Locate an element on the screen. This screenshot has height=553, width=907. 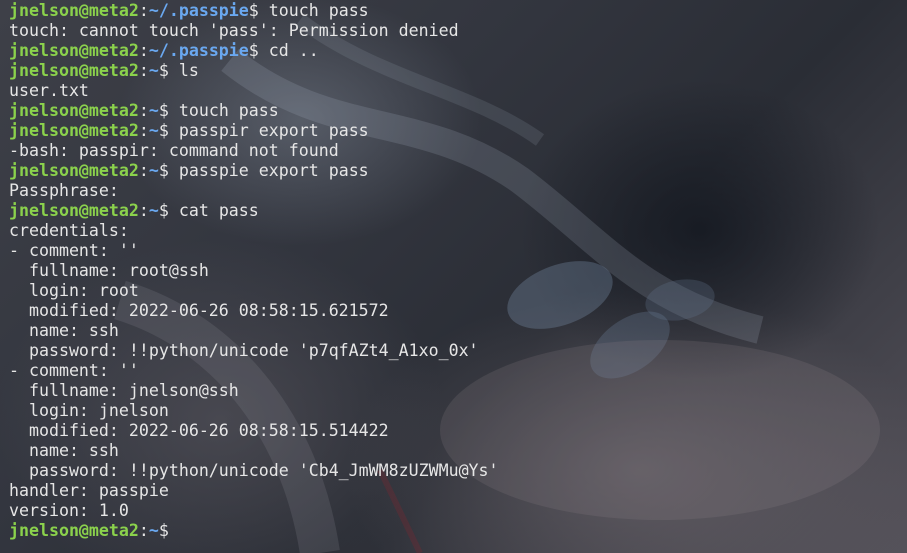
output-line: fullname: root@ssh is located at coordinates (109, 270).